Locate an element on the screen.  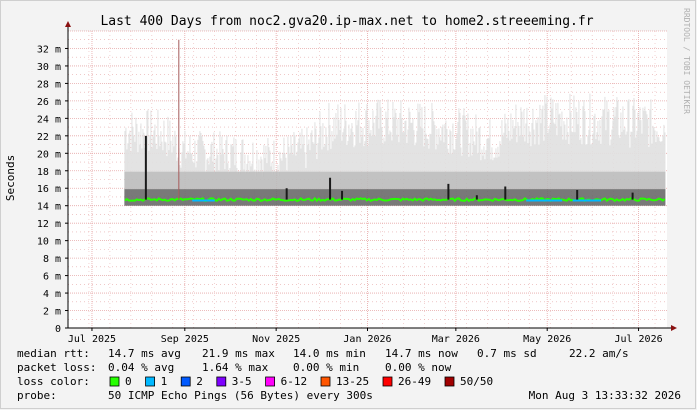
median-rtt-now: 14.7 ms now is located at coordinates (421, 353).